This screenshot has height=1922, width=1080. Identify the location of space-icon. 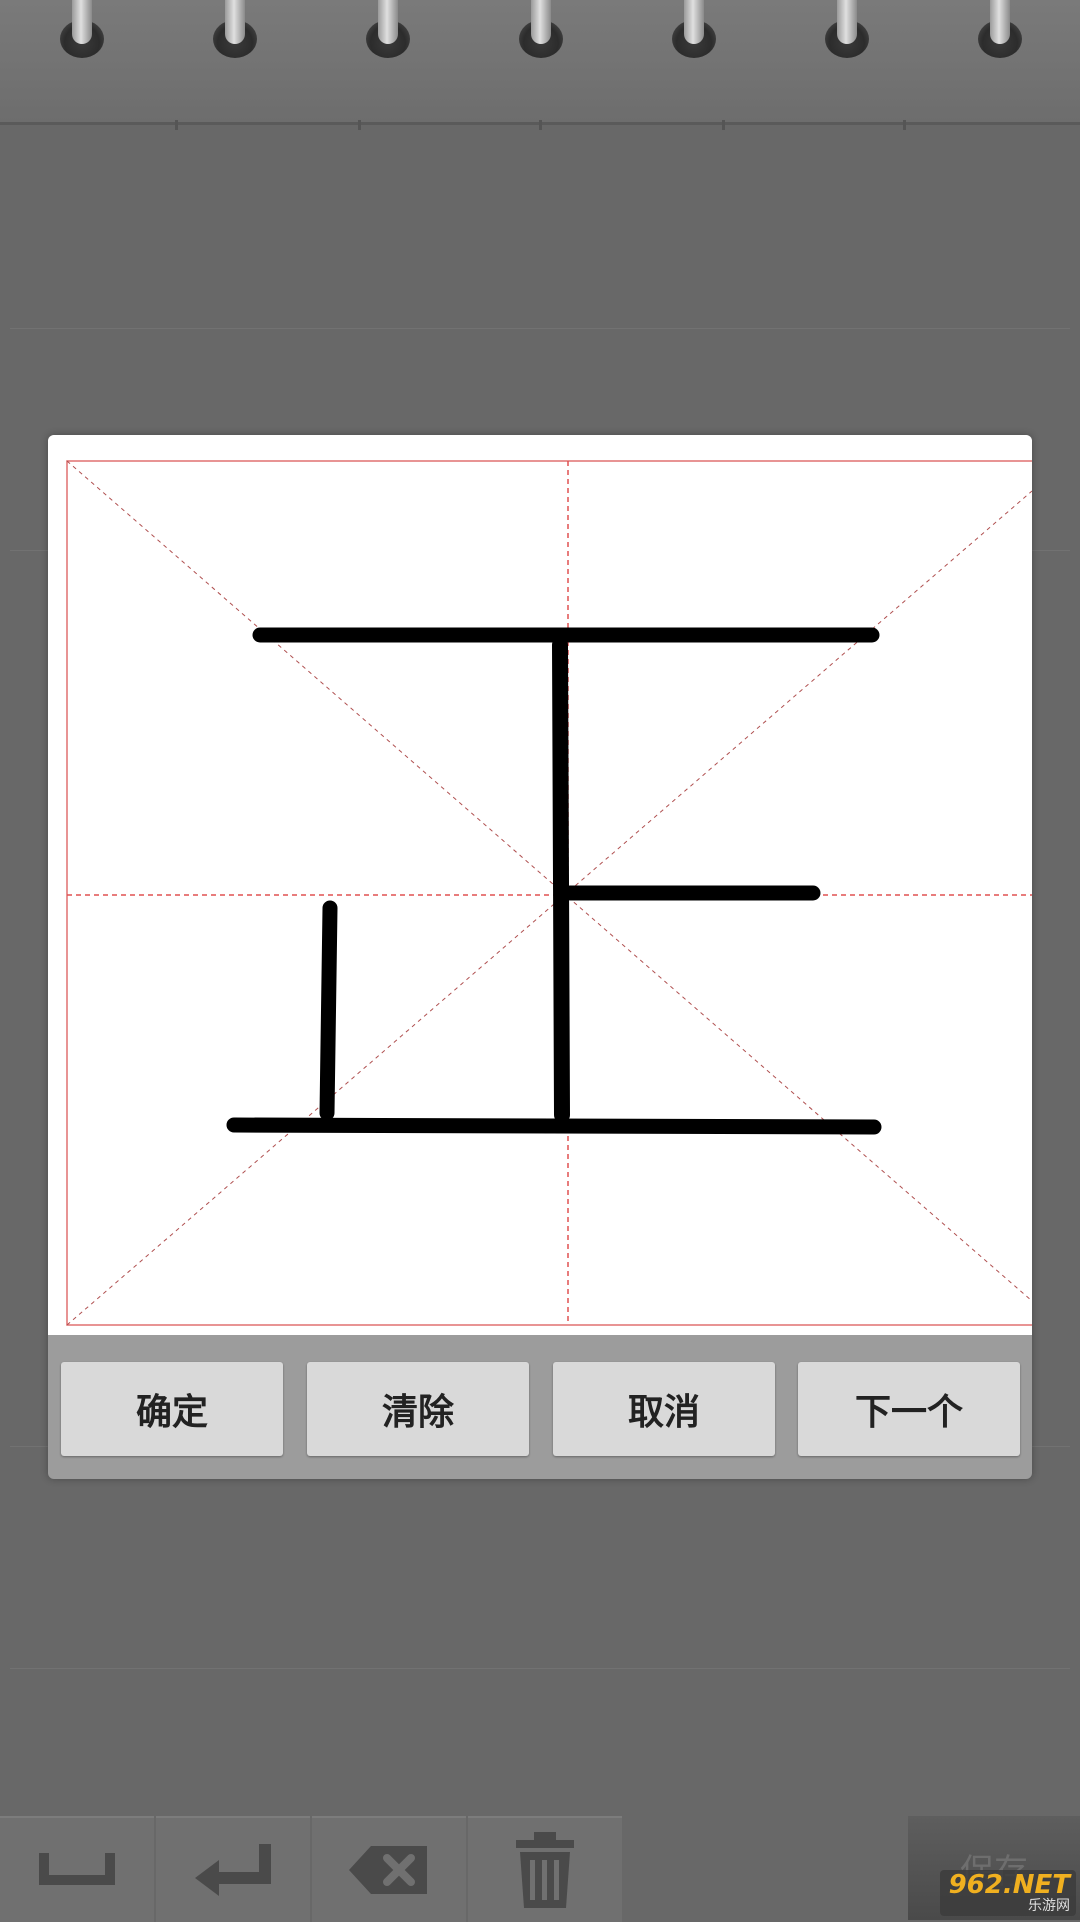
(77, 1869).